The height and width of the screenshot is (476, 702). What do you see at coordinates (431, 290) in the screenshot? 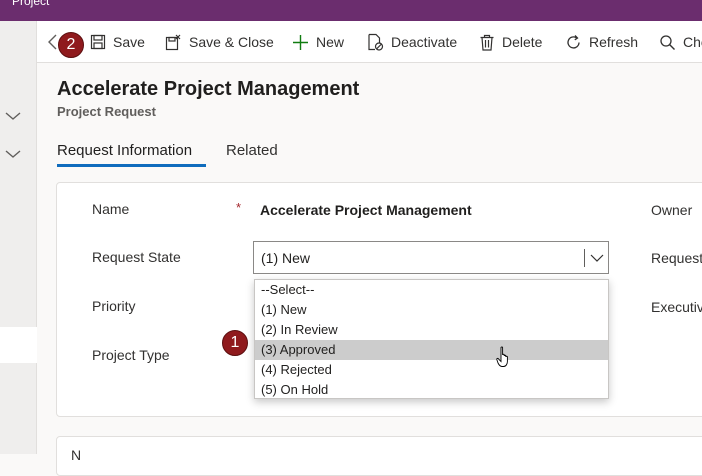
I see `option-select: --Select--` at bounding box center [431, 290].